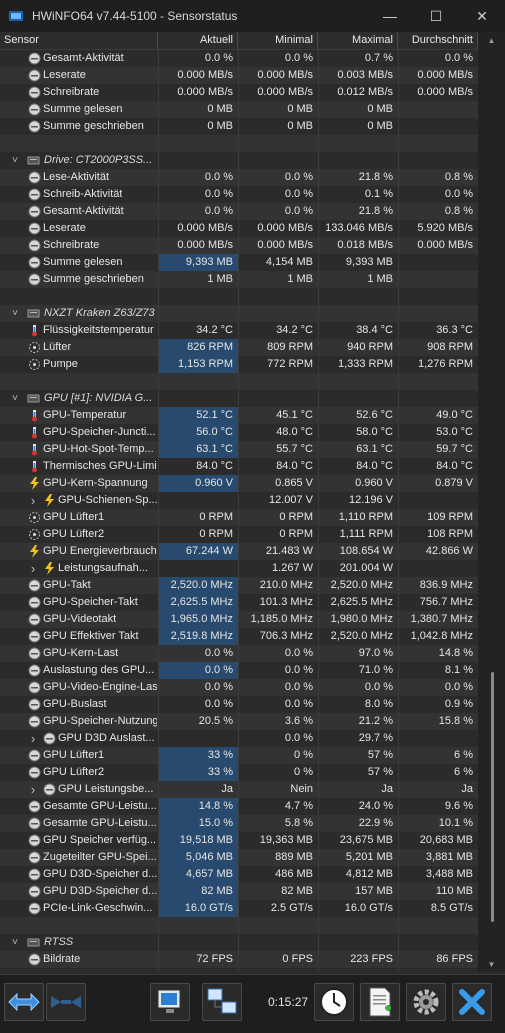  What do you see at coordinates (288, 1002) in the screenshot?
I see `elapsed-timer: 0:15:27` at bounding box center [288, 1002].